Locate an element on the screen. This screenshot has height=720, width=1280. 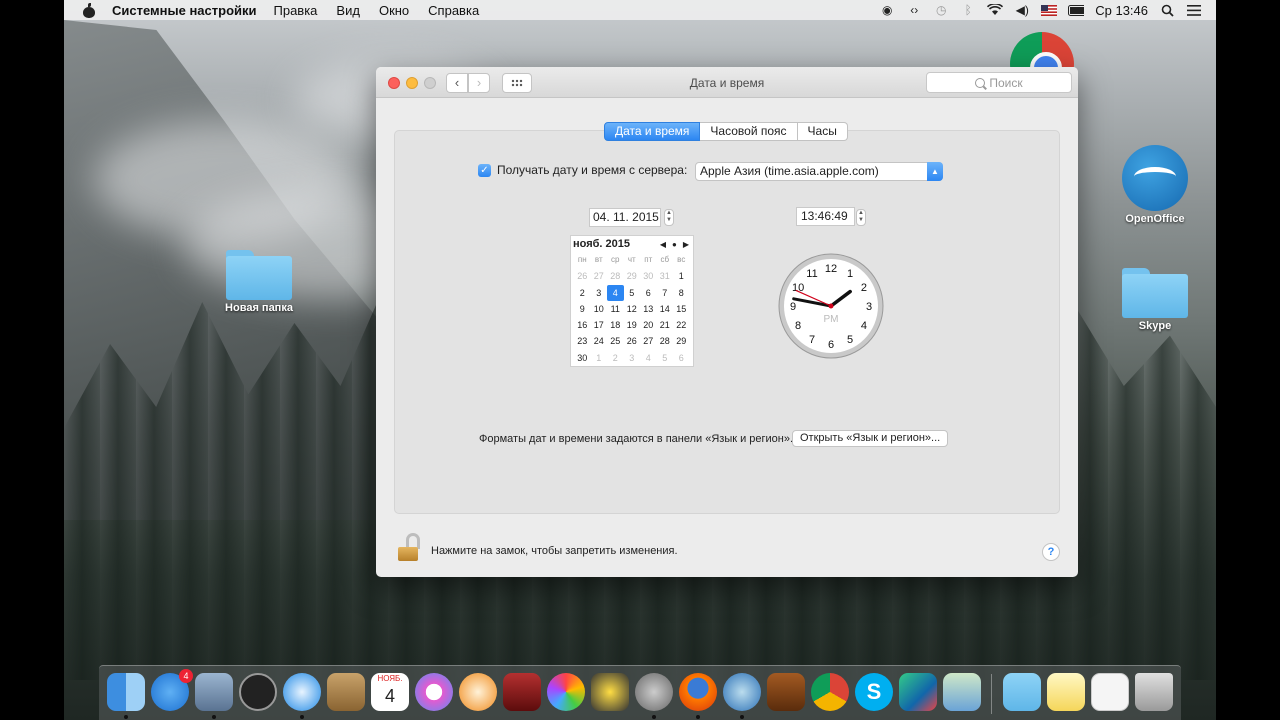
menu-view: Вид is located at coordinates (348, 10).